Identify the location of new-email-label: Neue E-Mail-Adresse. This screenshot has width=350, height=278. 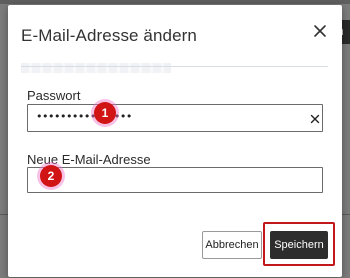
(89, 159).